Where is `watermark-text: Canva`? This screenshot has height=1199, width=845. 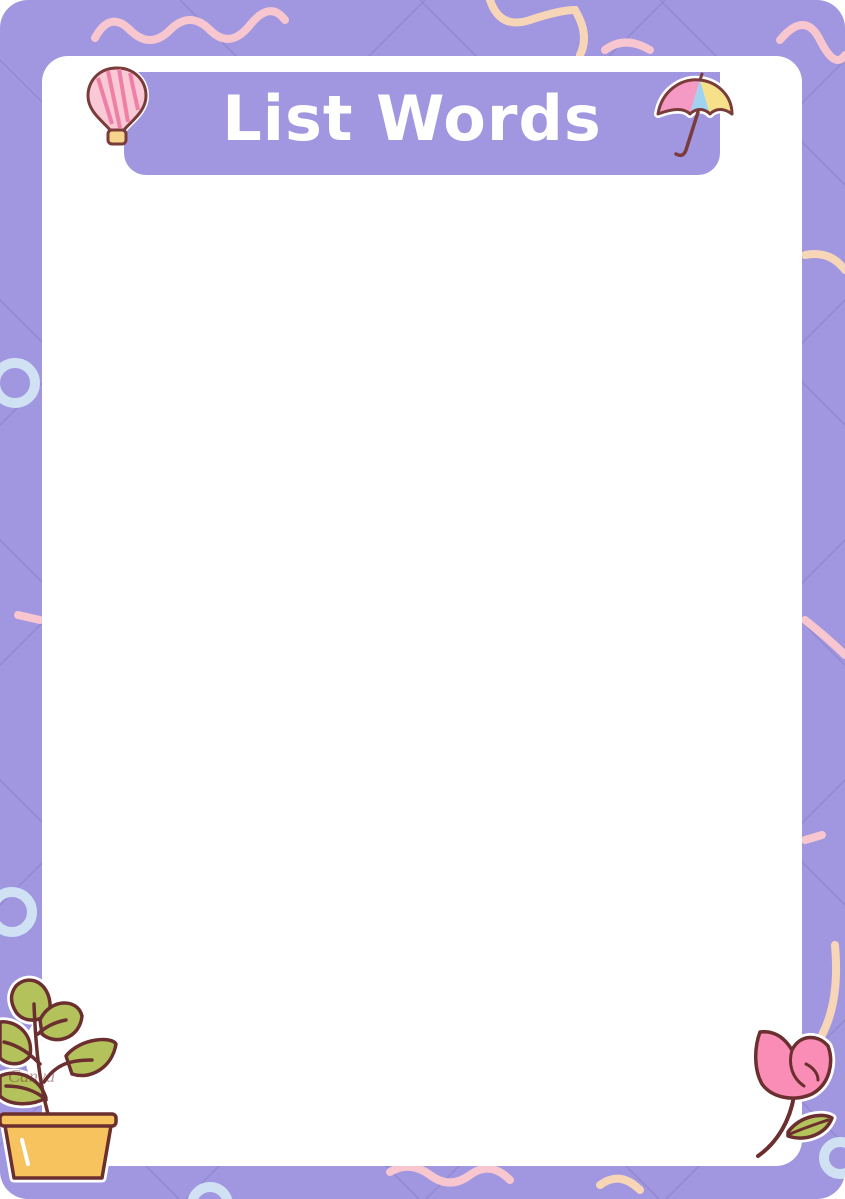 watermark-text: Canva is located at coordinates (31, 1076).